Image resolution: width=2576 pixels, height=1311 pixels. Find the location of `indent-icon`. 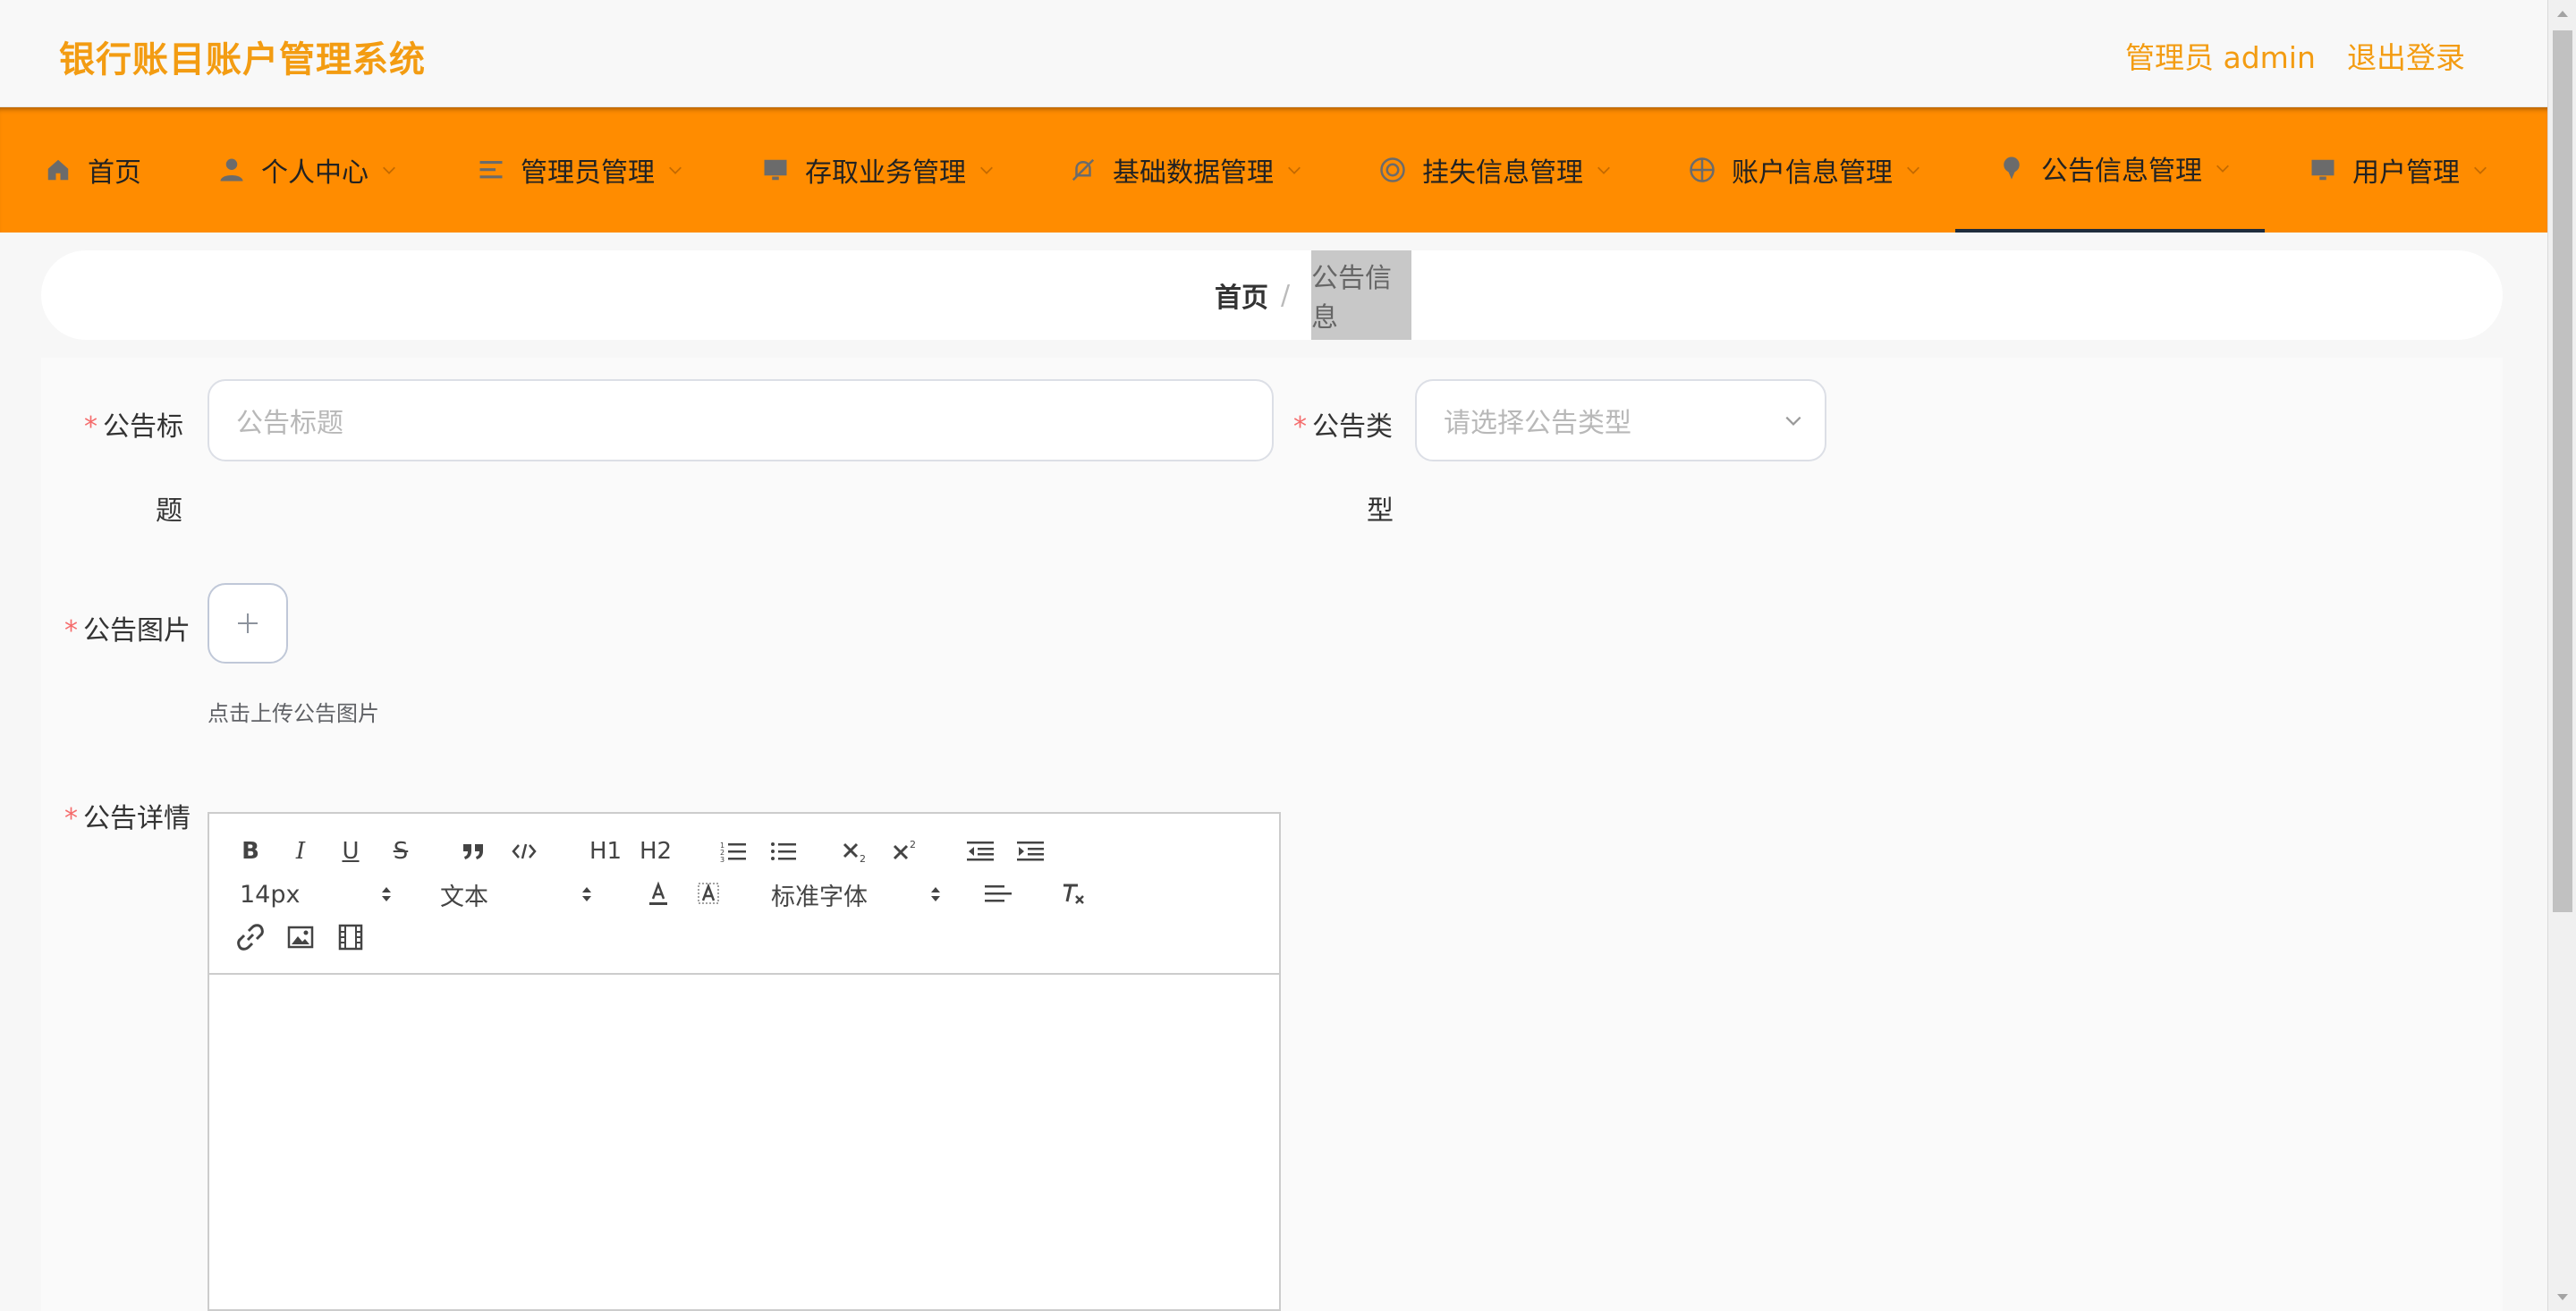

indent-icon is located at coordinates (1030, 851).